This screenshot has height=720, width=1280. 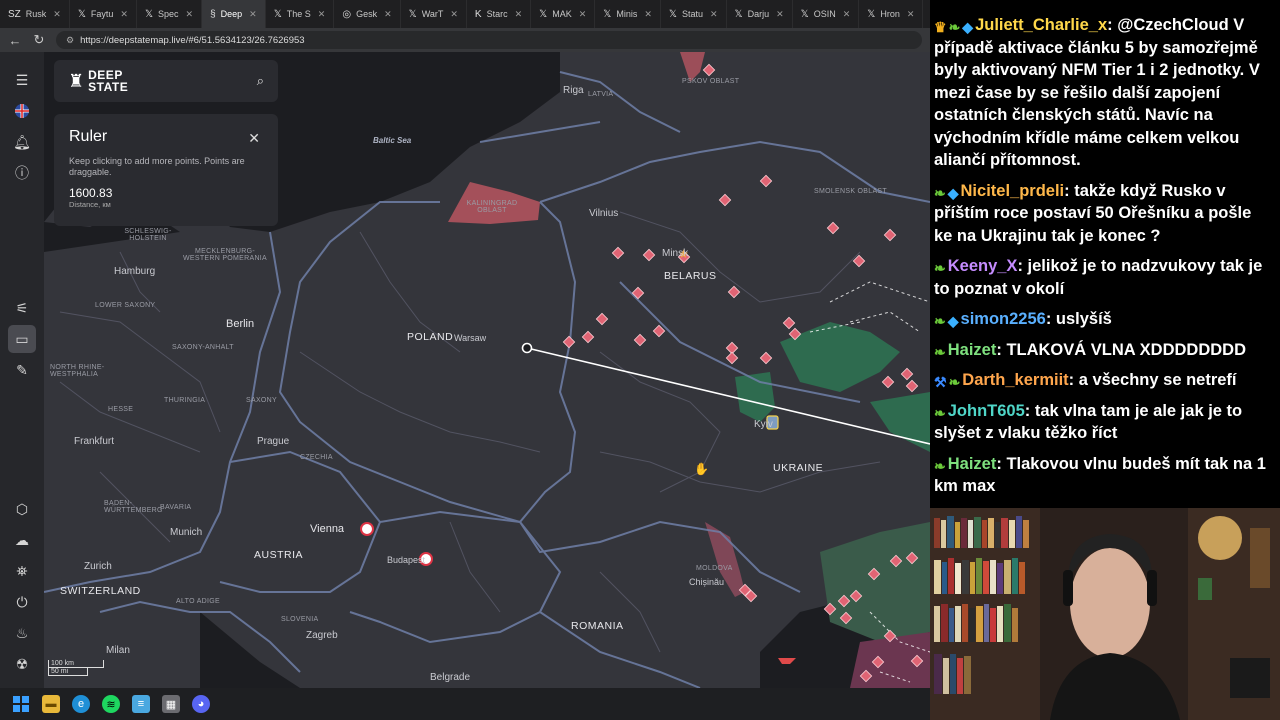 What do you see at coordinates (470, 338) in the screenshot?
I see `city-label-warsaw: Warsaw` at bounding box center [470, 338].